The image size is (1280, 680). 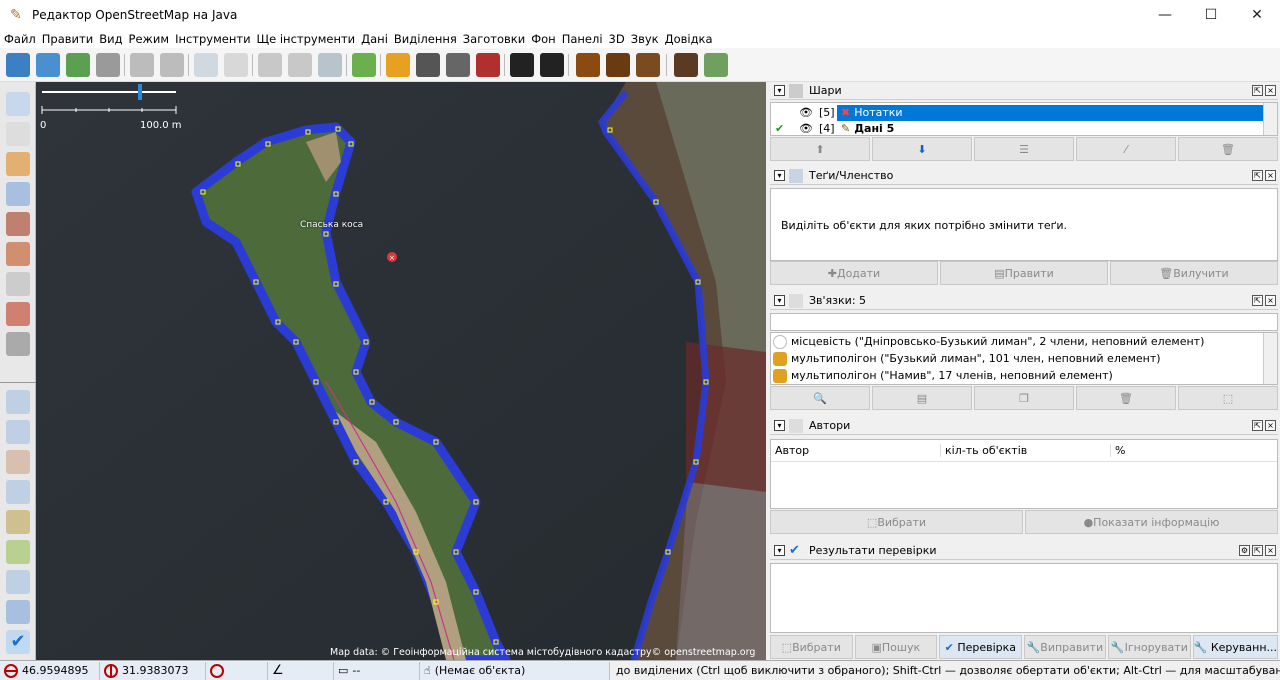 I want to click on add-tag-button: ✚ Додати, so click(x=854, y=273).